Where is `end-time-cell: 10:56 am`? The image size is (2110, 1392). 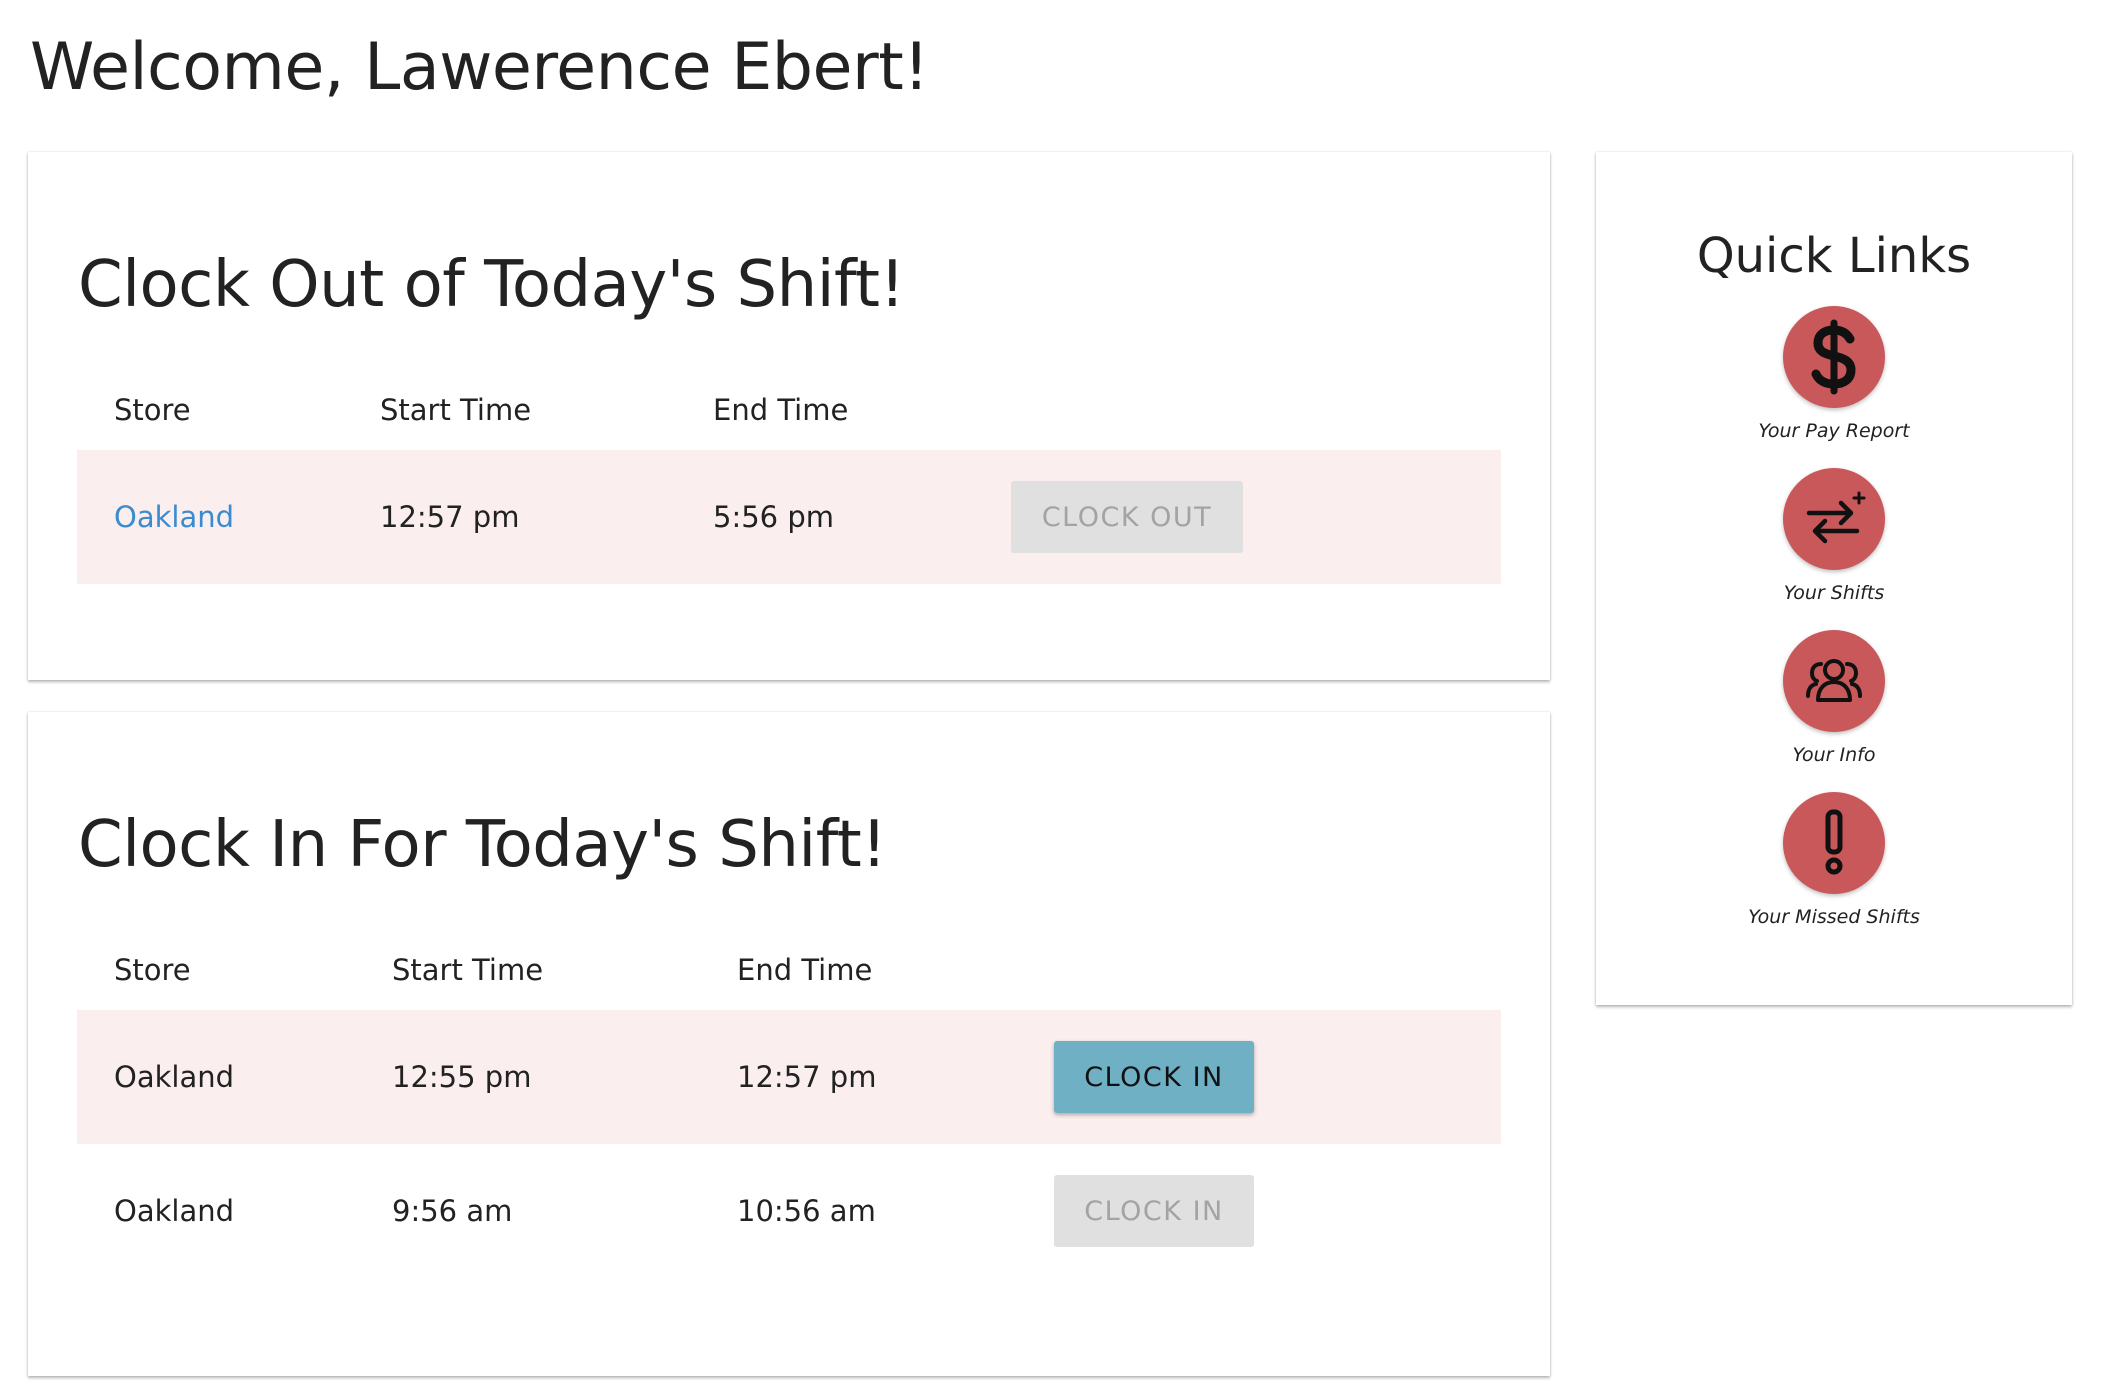
end-time-cell: 10:56 am is located at coordinates (806, 1211).